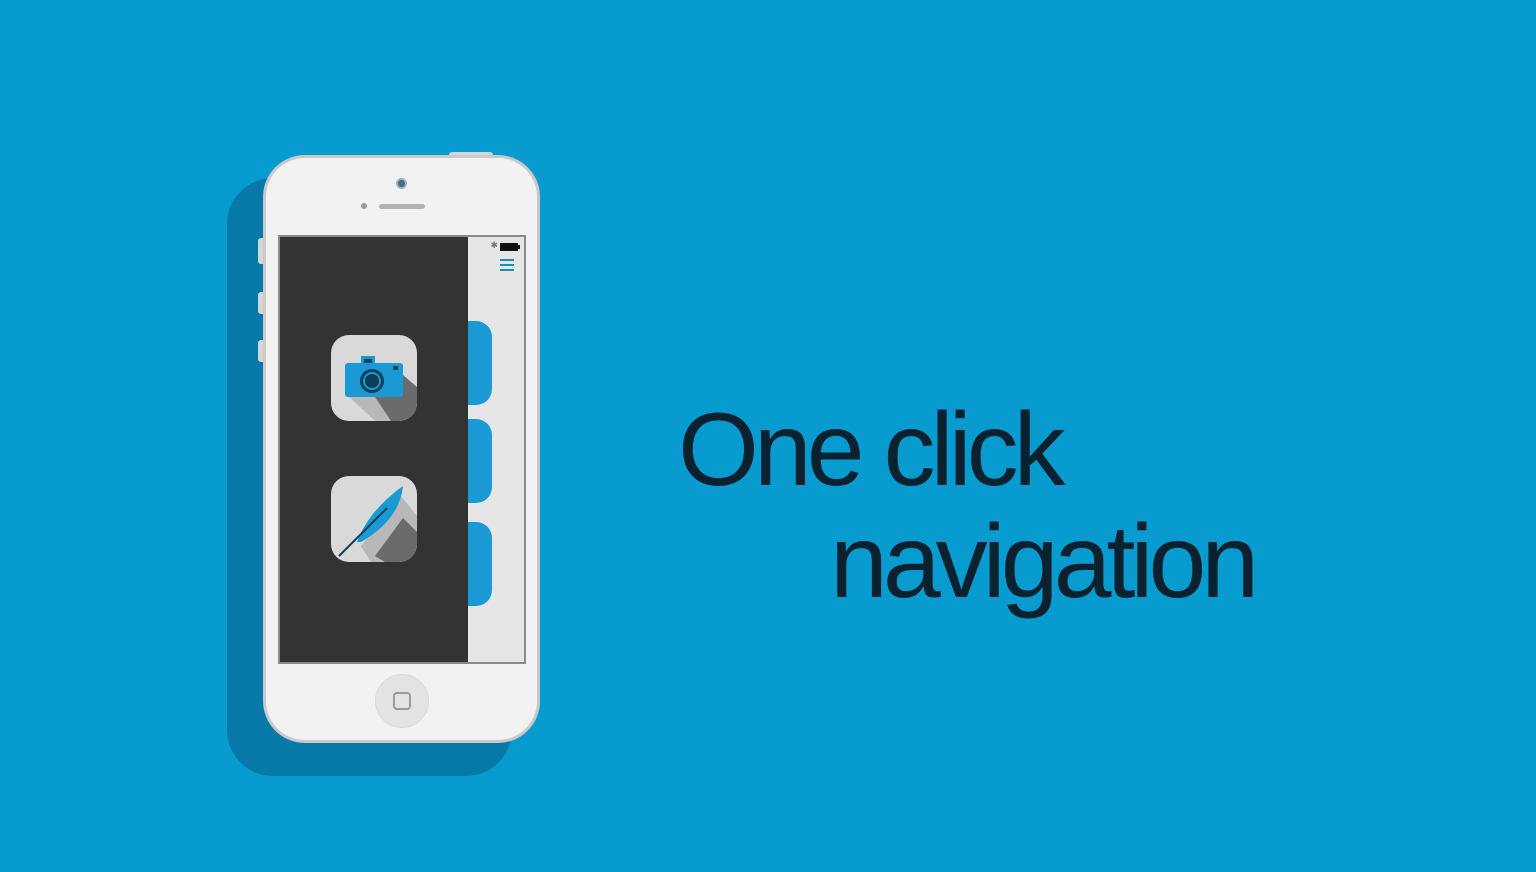 Image resolution: width=1536 pixels, height=872 pixels. Describe the element at coordinates (364, 206) in the screenshot. I see `proximity-sensor` at that location.